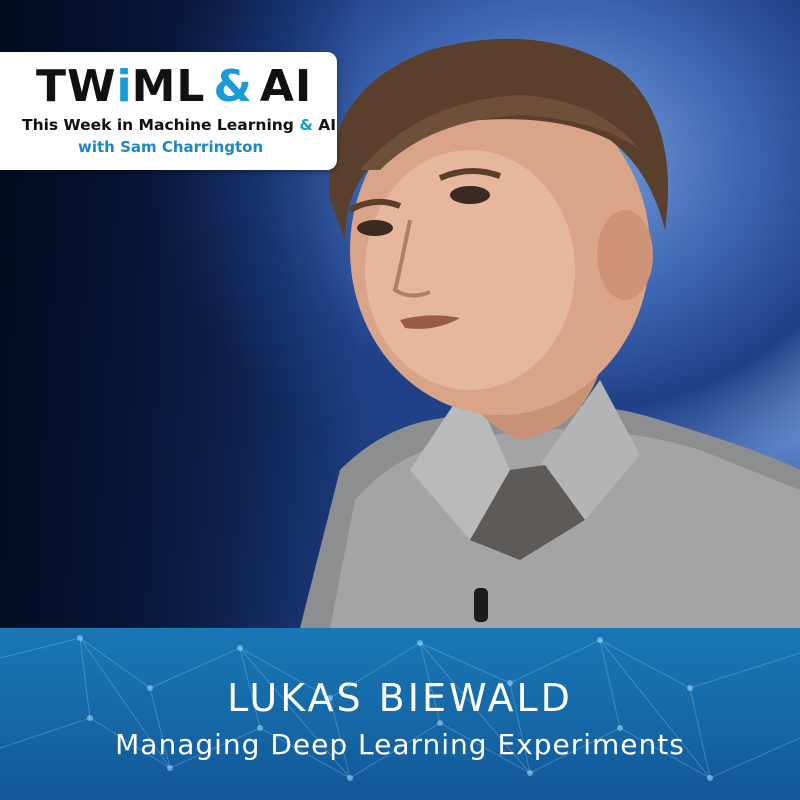  What do you see at coordinates (306, 125) in the screenshot?
I see `tagline-ampersand: &` at bounding box center [306, 125].